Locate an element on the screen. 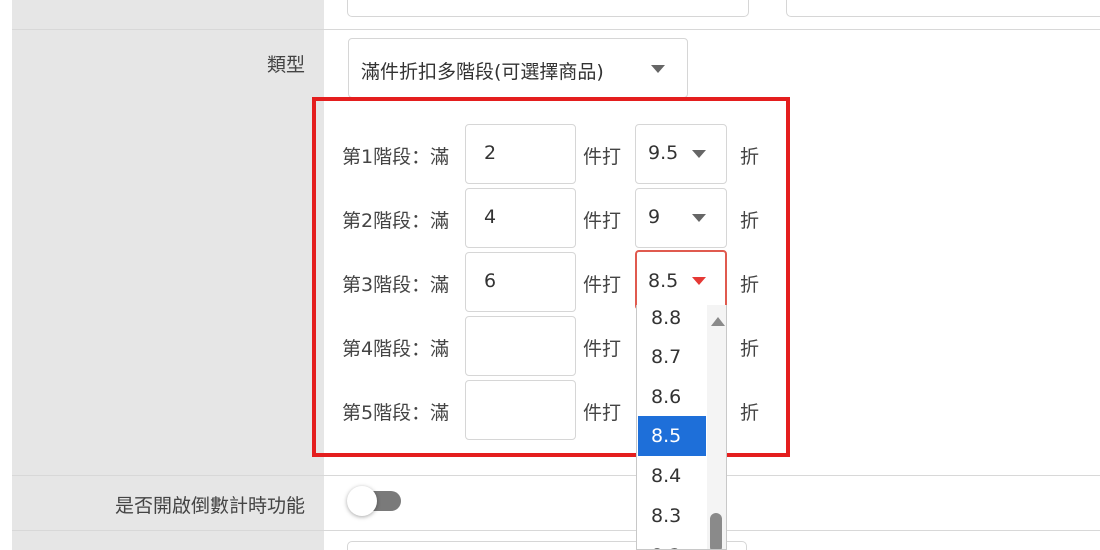 This screenshot has width=1100, height=550. type-label: 類型 is located at coordinates (285, 65).